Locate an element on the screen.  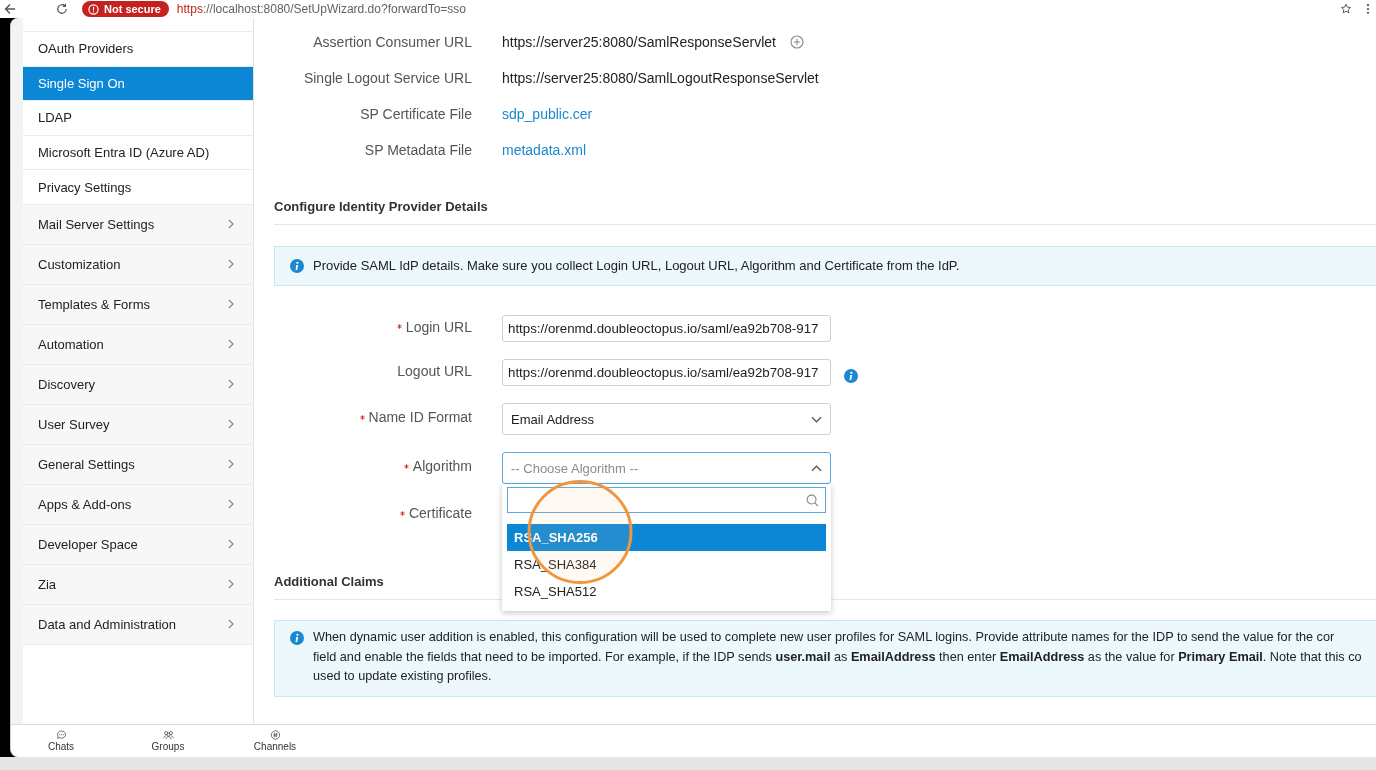
section-title: Configure Identity Provider Details is located at coordinates (381, 207).